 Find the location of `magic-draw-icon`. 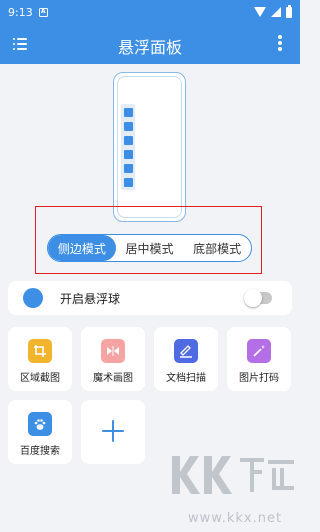

magic-draw-icon is located at coordinates (113, 351).